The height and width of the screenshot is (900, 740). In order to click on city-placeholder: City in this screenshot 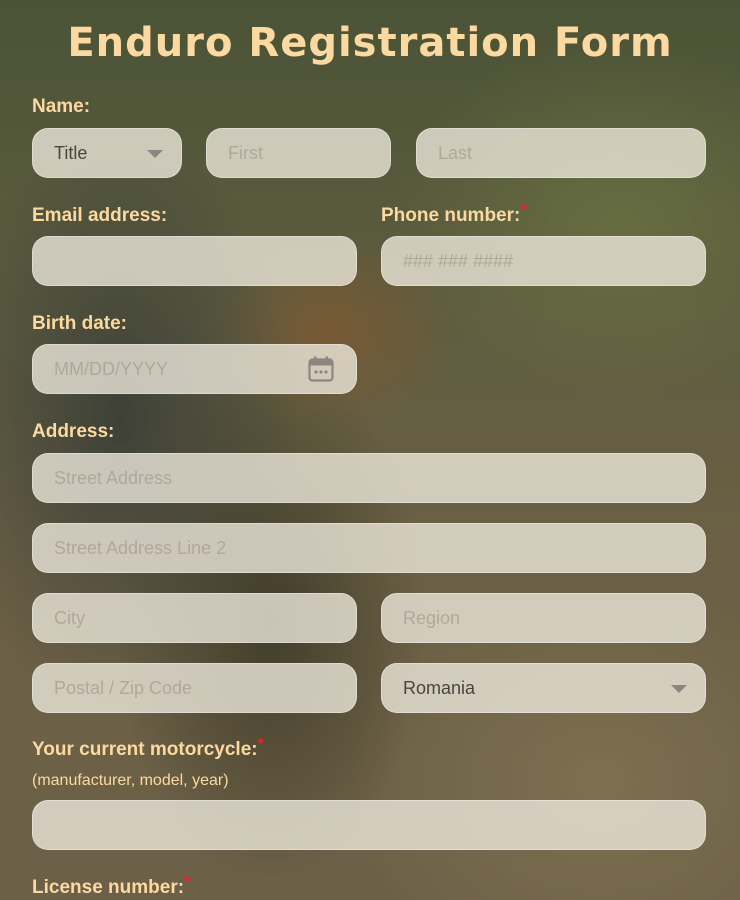, I will do `click(69, 617)`.